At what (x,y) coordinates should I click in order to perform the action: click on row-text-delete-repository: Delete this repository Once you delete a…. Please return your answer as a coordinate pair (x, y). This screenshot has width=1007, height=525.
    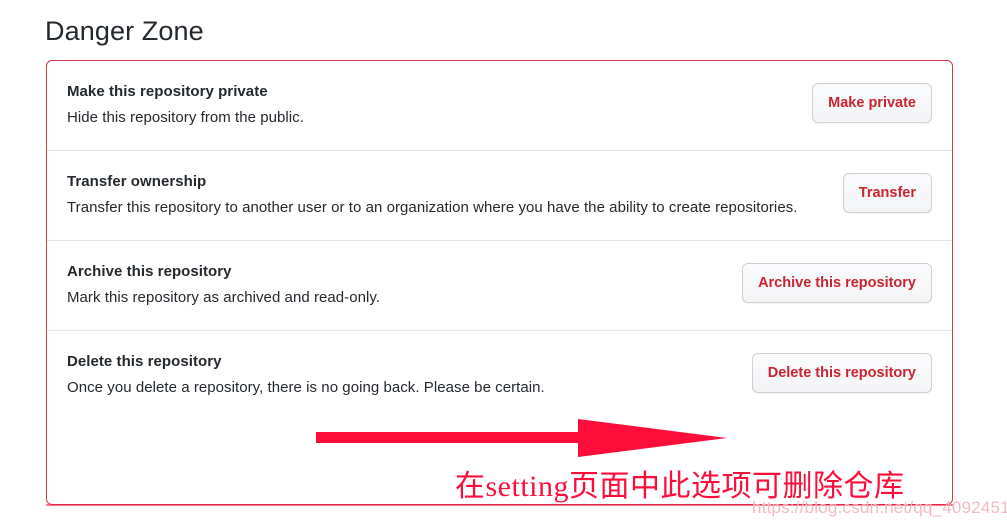
    Looking at the image, I should click on (306, 375).